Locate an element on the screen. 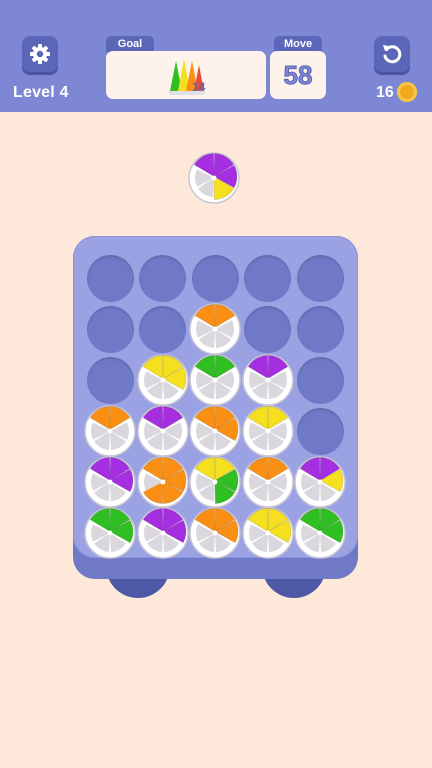 Image resolution: width=432 pixels, height=768 pixels. empty-cell-r1-c0 is located at coordinates (110, 329).